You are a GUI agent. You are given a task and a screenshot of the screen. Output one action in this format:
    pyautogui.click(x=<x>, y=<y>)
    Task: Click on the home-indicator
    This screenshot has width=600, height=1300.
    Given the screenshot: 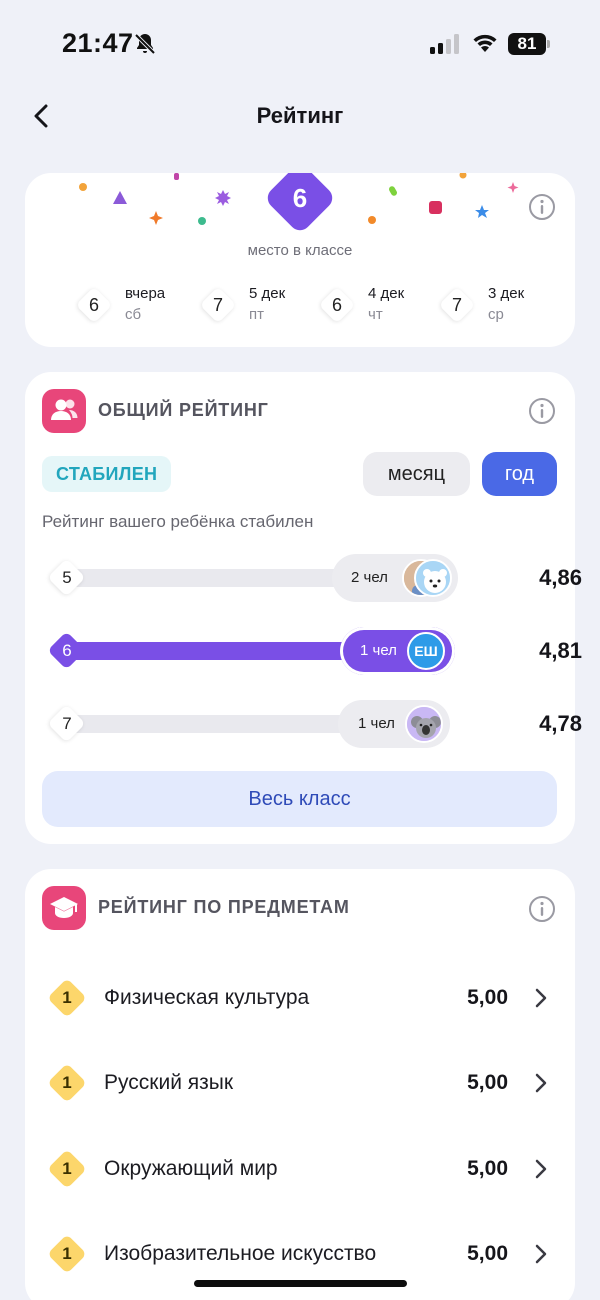 What is the action you would take?
    pyautogui.click(x=300, y=1283)
    